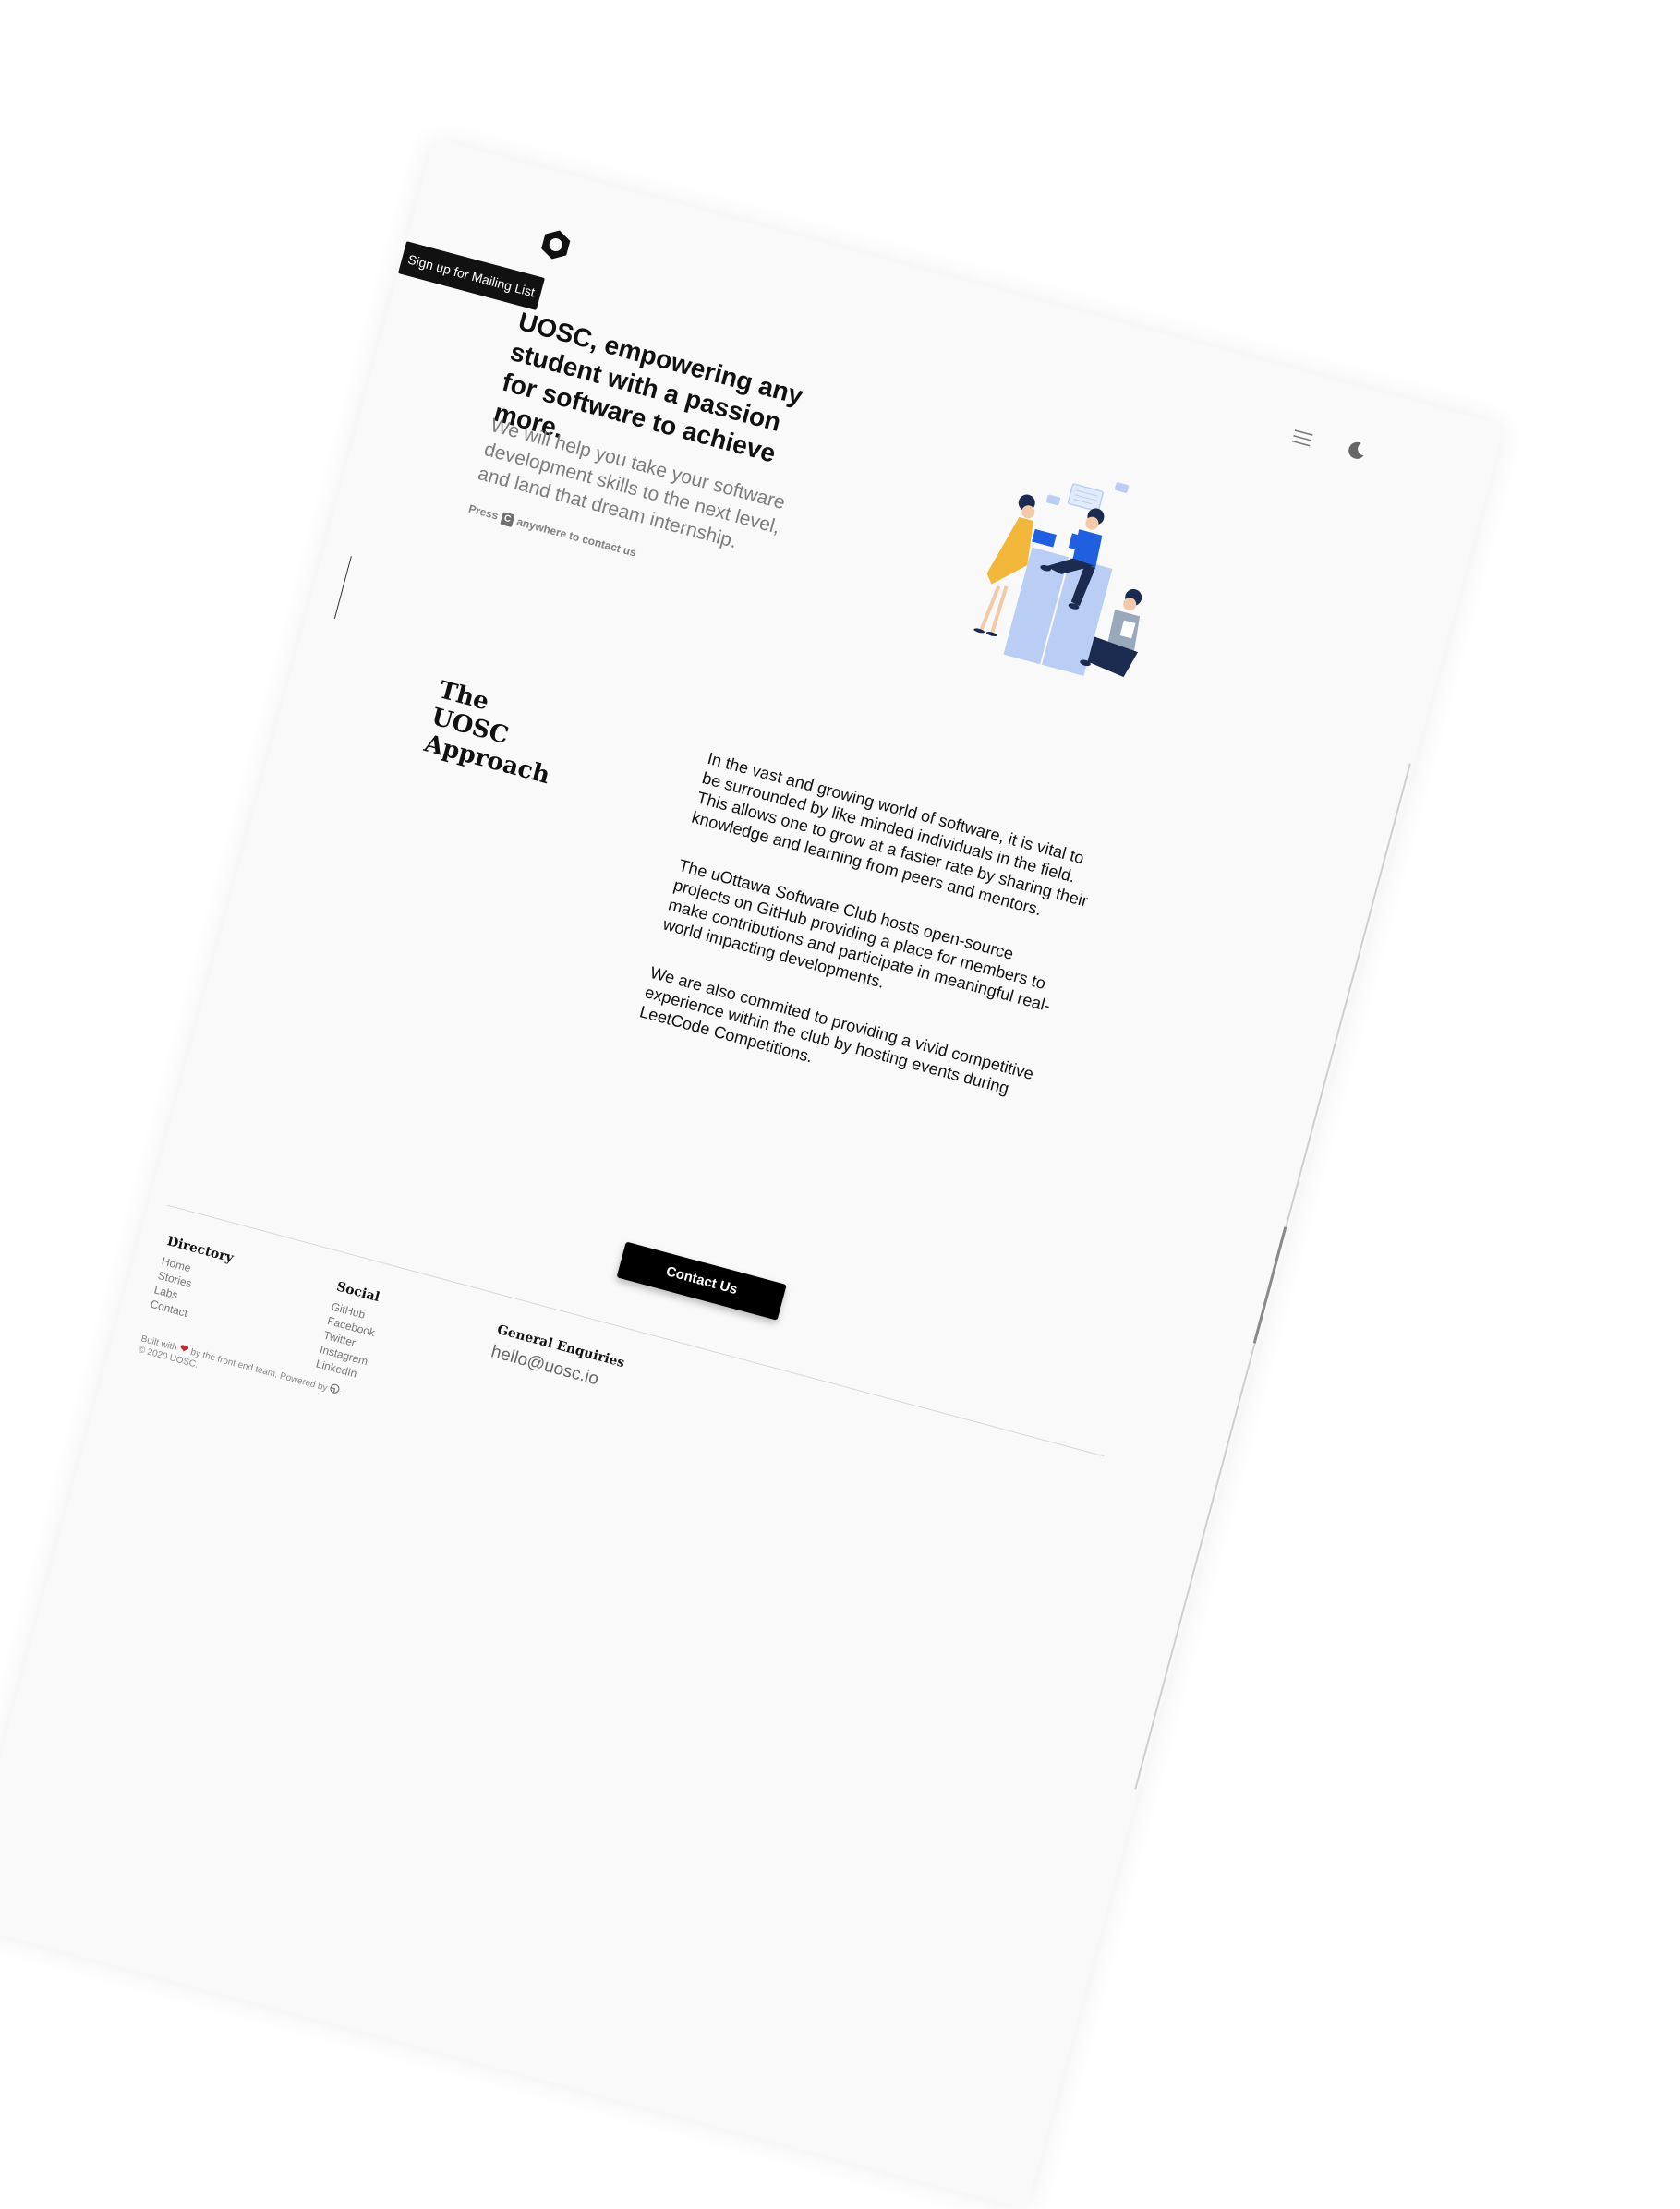 The height and width of the screenshot is (2209, 1680). What do you see at coordinates (483, 512) in the screenshot?
I see `hint-prefix: Press` at bounding box center [483, 512].